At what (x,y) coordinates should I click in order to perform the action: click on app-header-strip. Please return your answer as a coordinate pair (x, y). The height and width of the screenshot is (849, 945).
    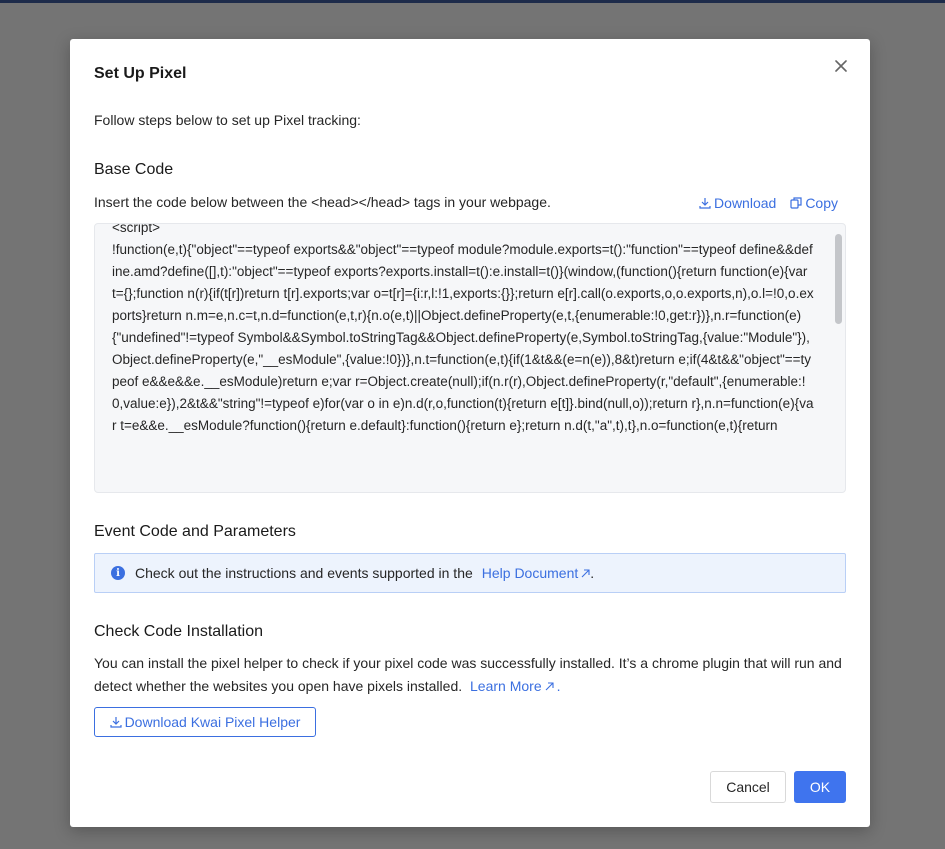
    Looking at the image, I should click on (472, 1).